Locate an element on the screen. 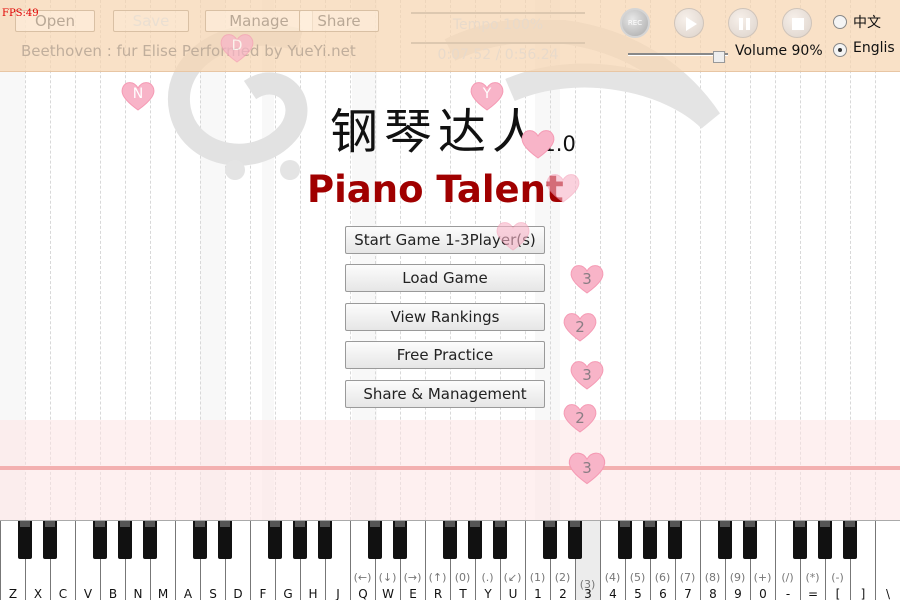 The image size is (900, 600). free-practice-button: Free Practice is located at coordinates (445, 355).